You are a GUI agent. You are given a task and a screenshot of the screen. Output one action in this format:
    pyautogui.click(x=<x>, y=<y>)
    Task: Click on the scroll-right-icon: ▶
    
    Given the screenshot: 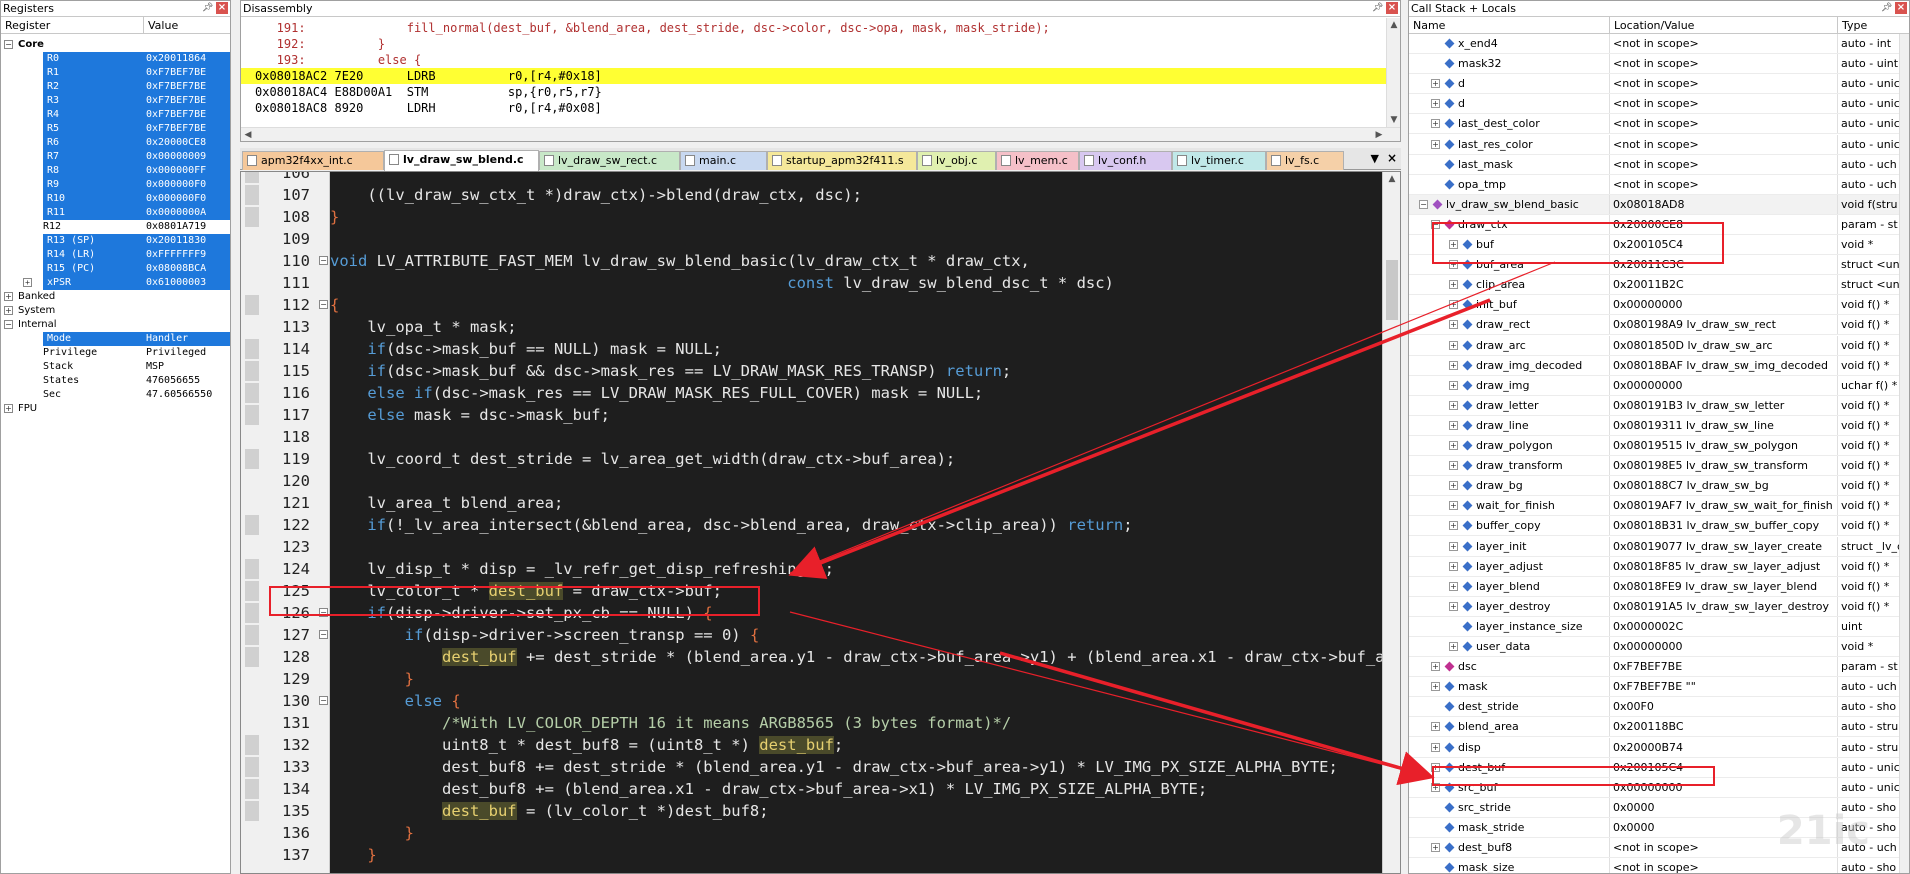 What is the action you would take?
    pyautogui.click(x=1379, y=134)
    